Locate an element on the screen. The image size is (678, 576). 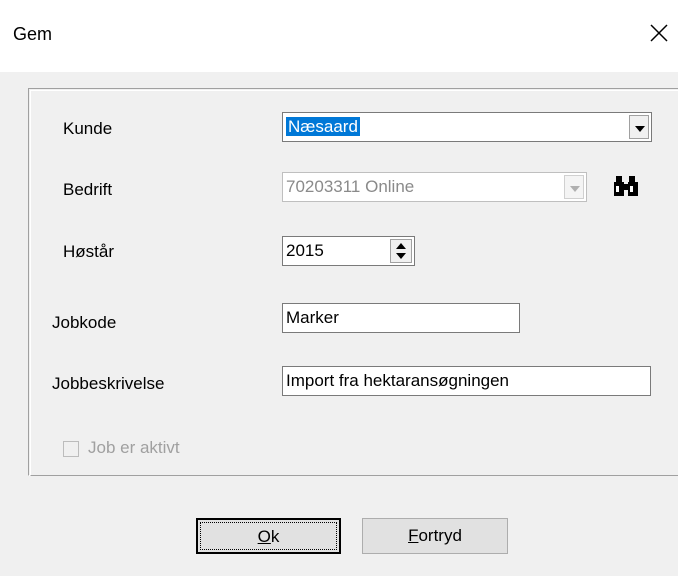
ok-button: Ok is located at coordinates (268, 536).